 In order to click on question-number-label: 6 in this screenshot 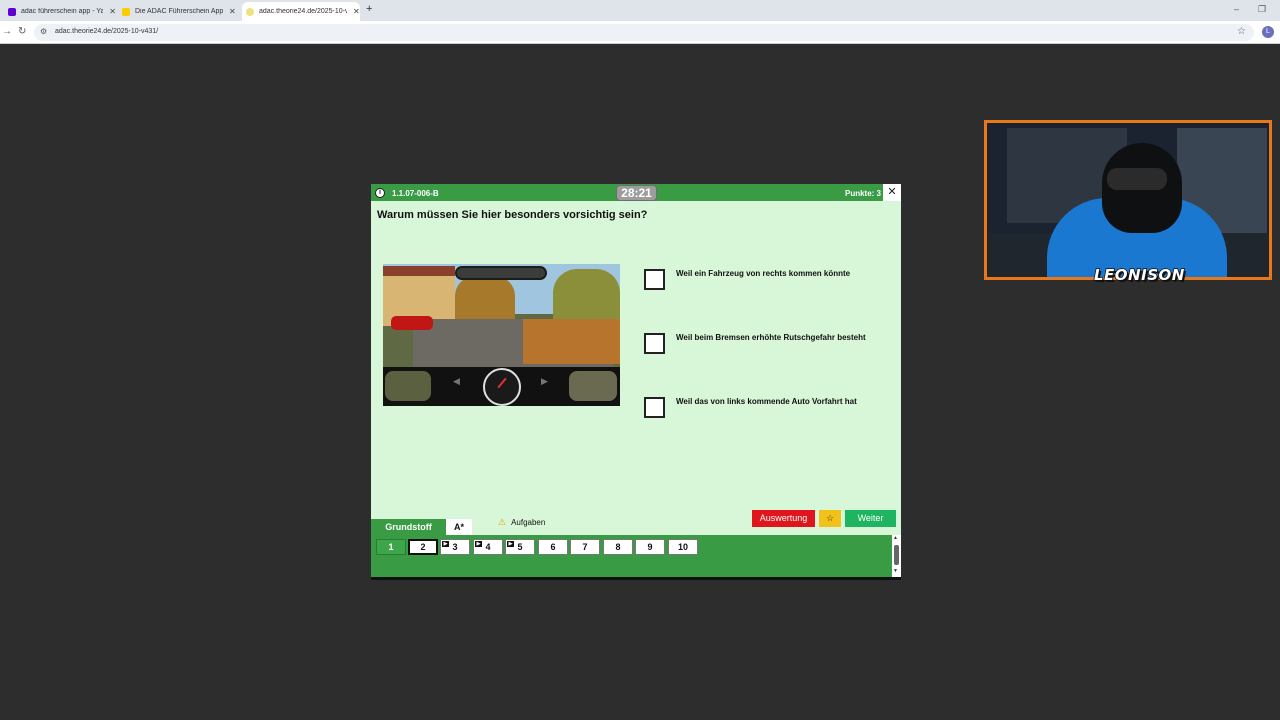, I will do `click(552, 547)`.